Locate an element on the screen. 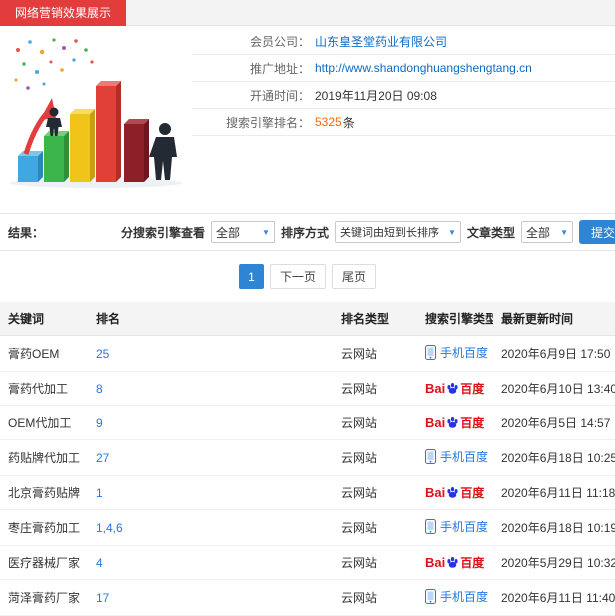 This screenshot has width=615, height=616. table-row: 北京膏药贴牌 1 云网站 Bai 百度 2020年6月11日 11:18 is located at coordinates (307, 492).